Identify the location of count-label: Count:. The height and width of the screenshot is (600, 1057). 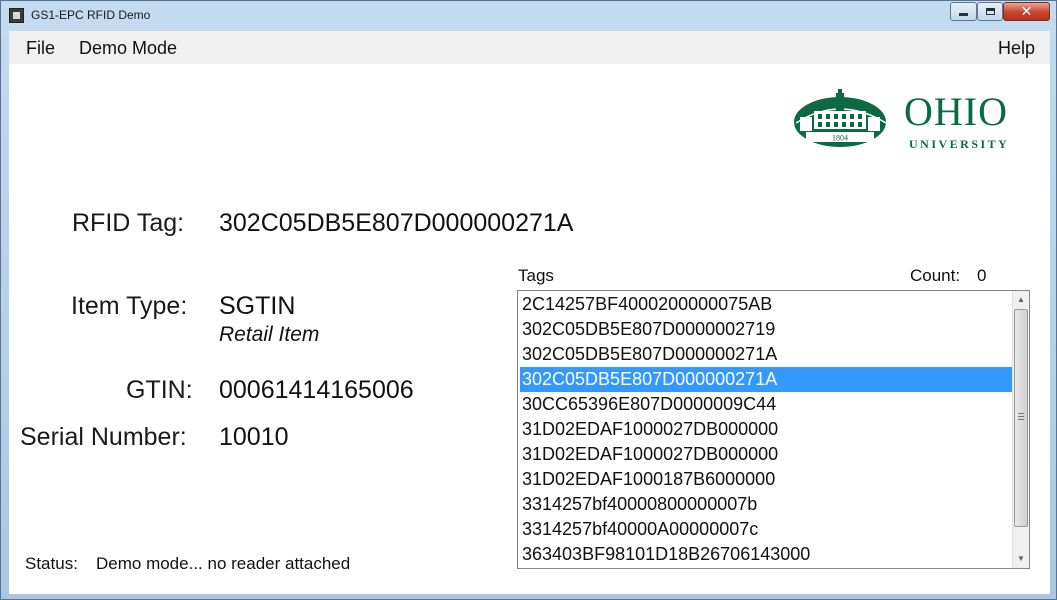
(935, 275).